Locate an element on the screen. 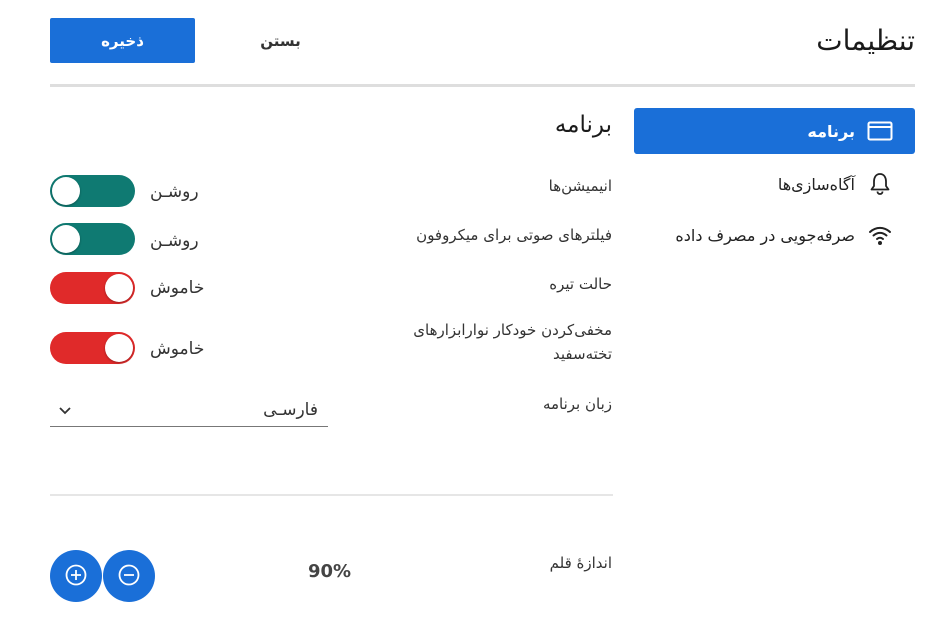 This screenshot has width=947, height=632. sidebar-item-label: آگاه‌سازی‌ها is located at coordinates (816, 184).